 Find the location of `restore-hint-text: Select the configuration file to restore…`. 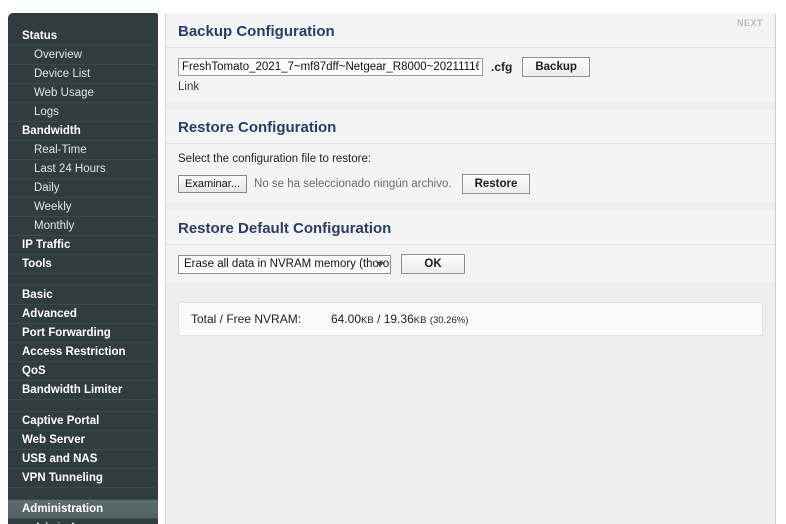

restore-hint-text: Select the configuration file to restore… is located at coordinates (275, 159).